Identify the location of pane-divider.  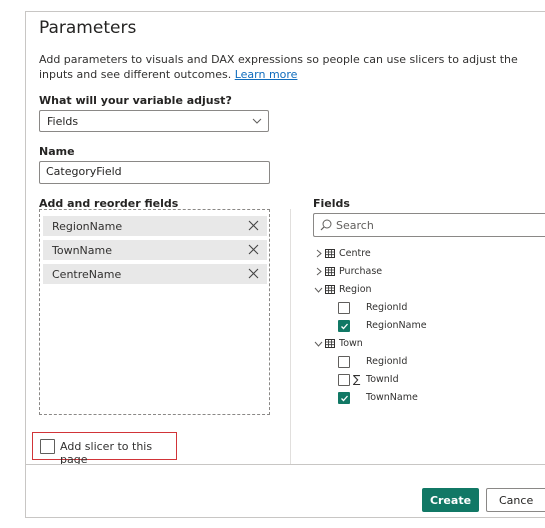
(290, 337).